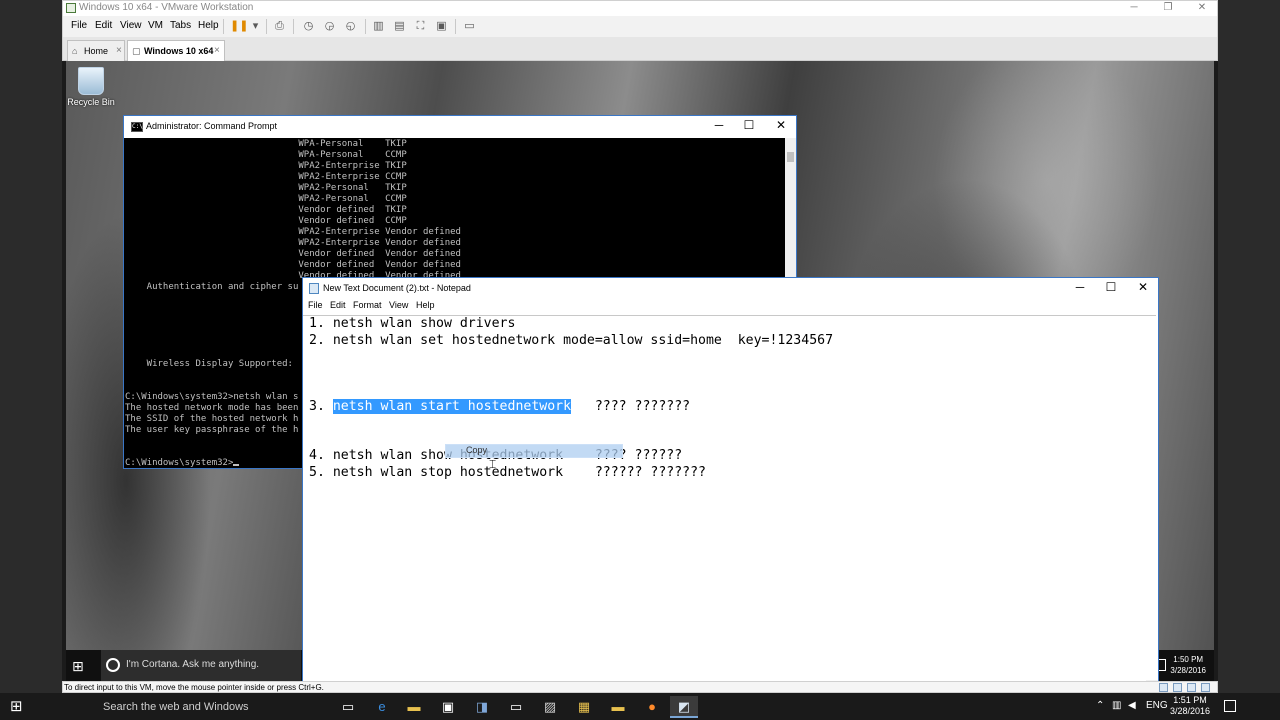 The image size is (1280, 720). I want to click on language-indicator: ENG, so click(1157, 705).